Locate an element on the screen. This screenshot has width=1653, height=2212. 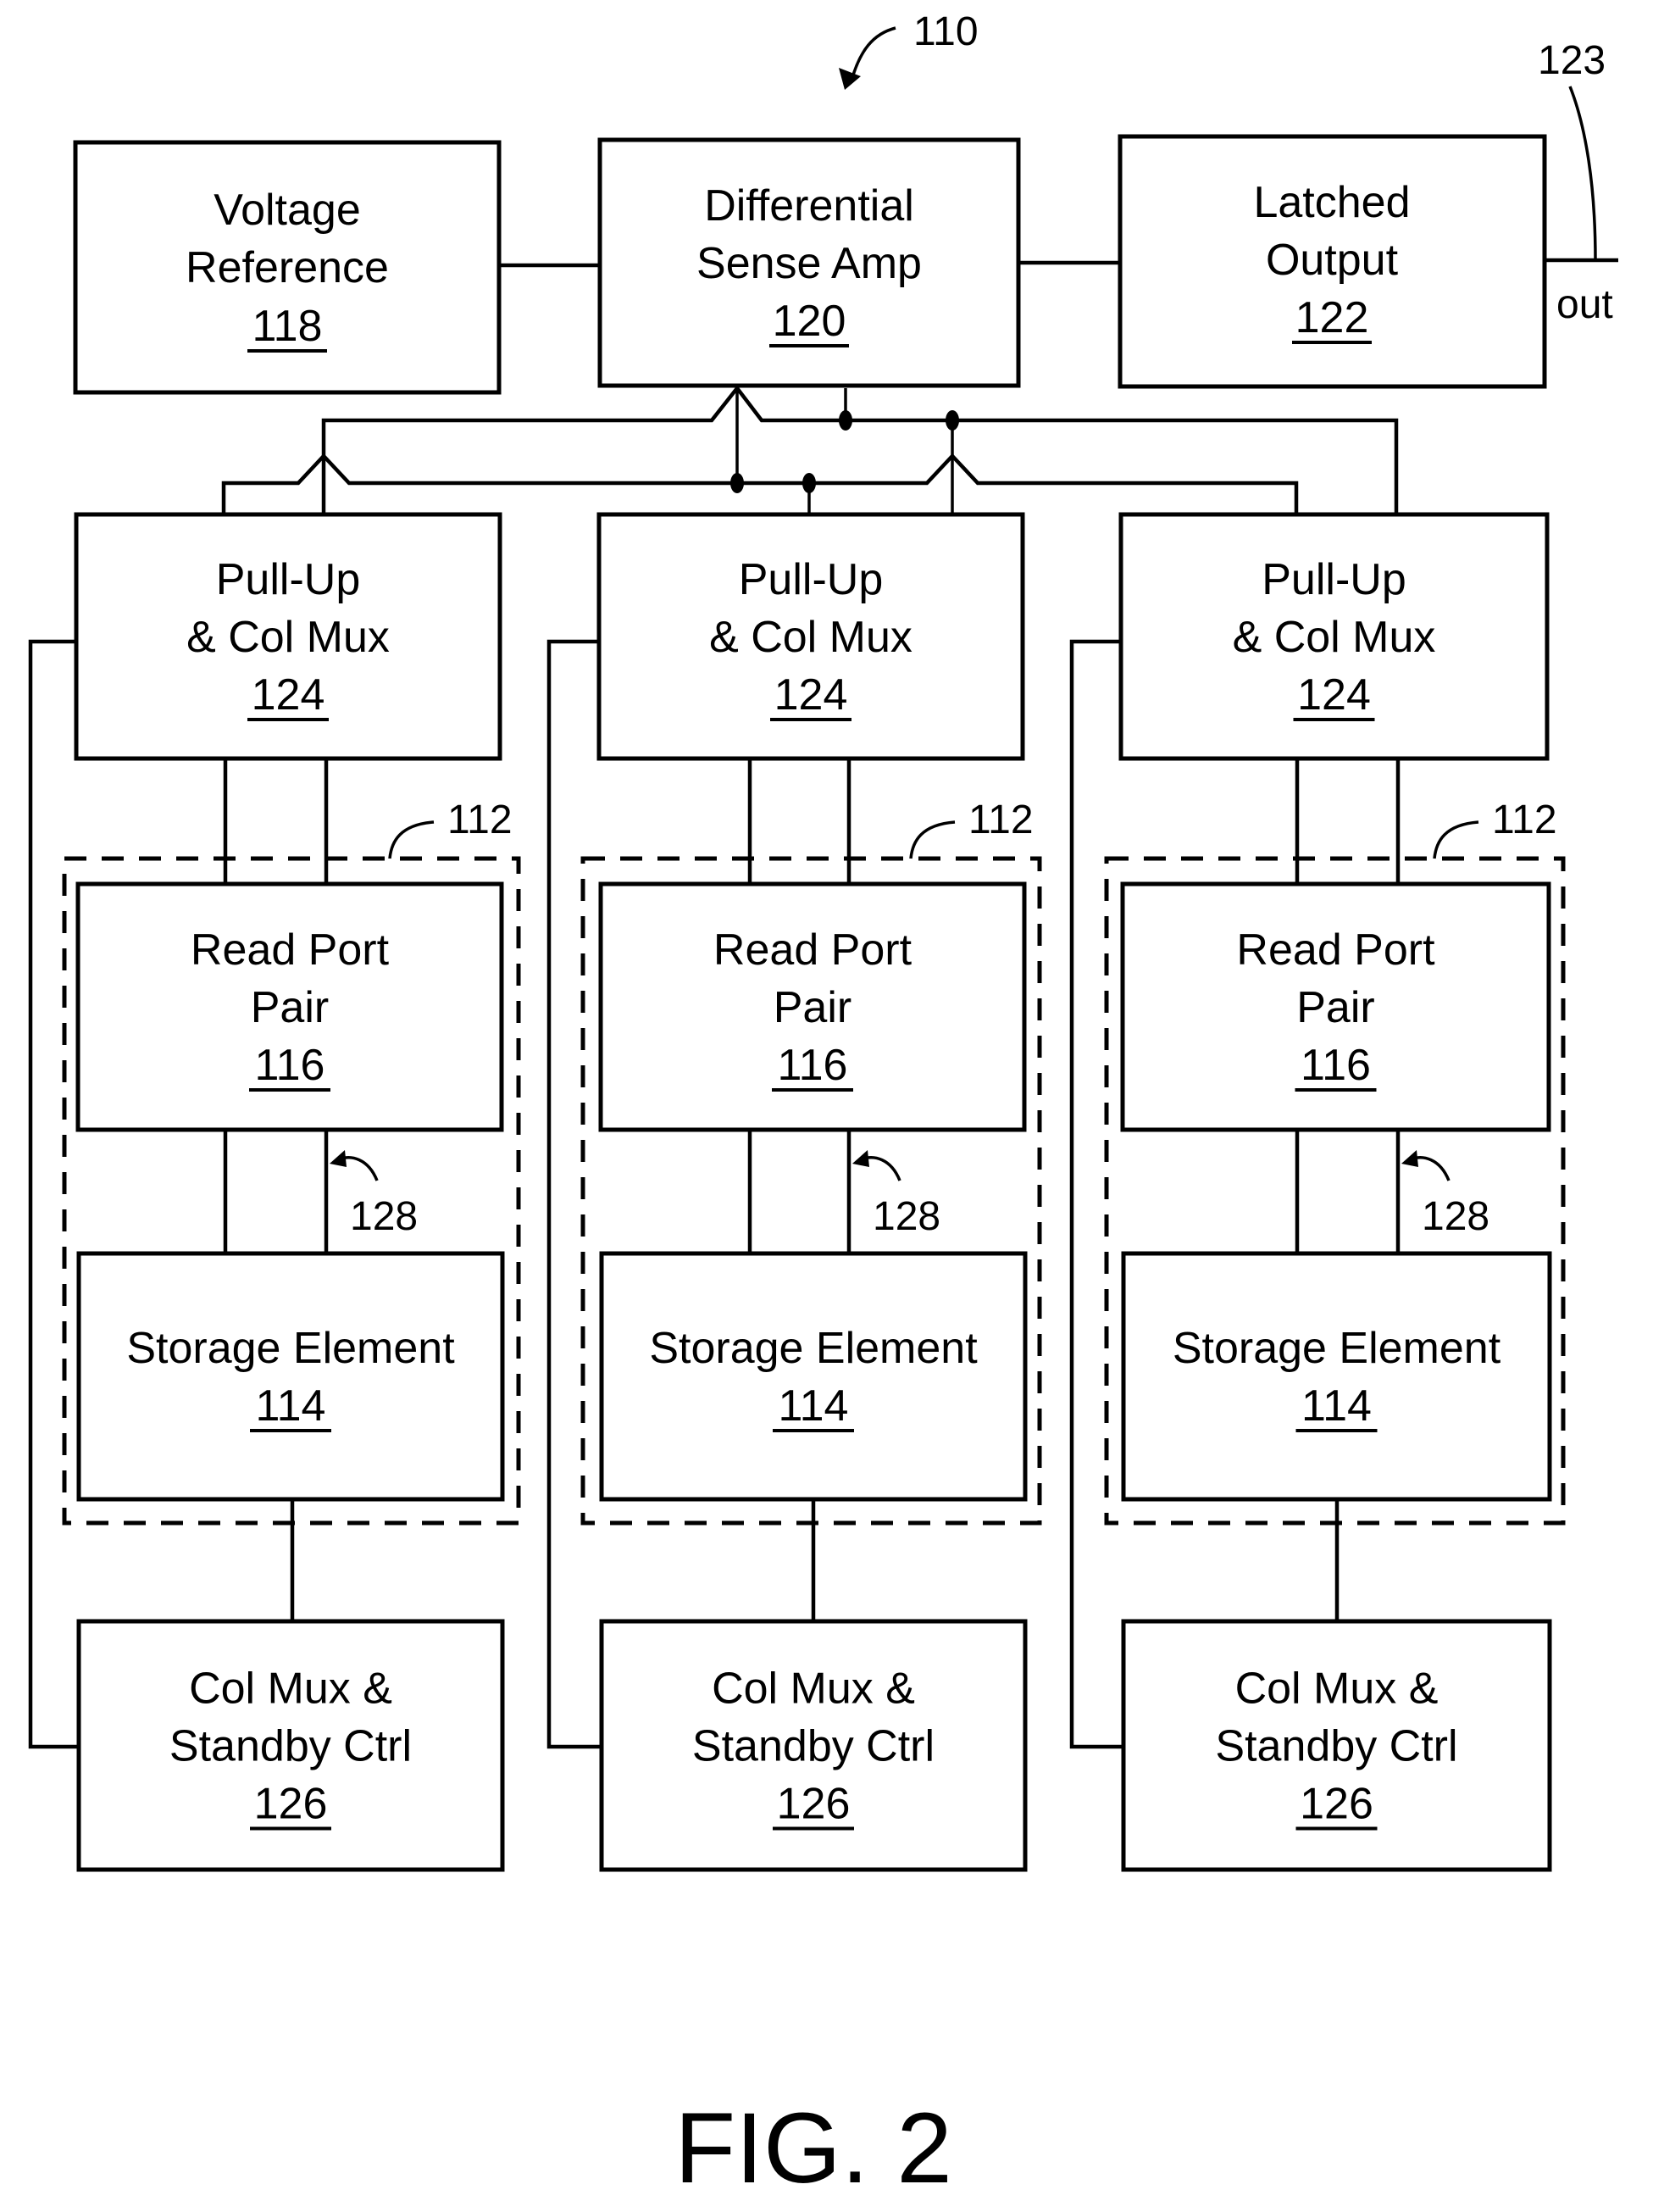
reference-110-leader is located at coordinates (873, 53).